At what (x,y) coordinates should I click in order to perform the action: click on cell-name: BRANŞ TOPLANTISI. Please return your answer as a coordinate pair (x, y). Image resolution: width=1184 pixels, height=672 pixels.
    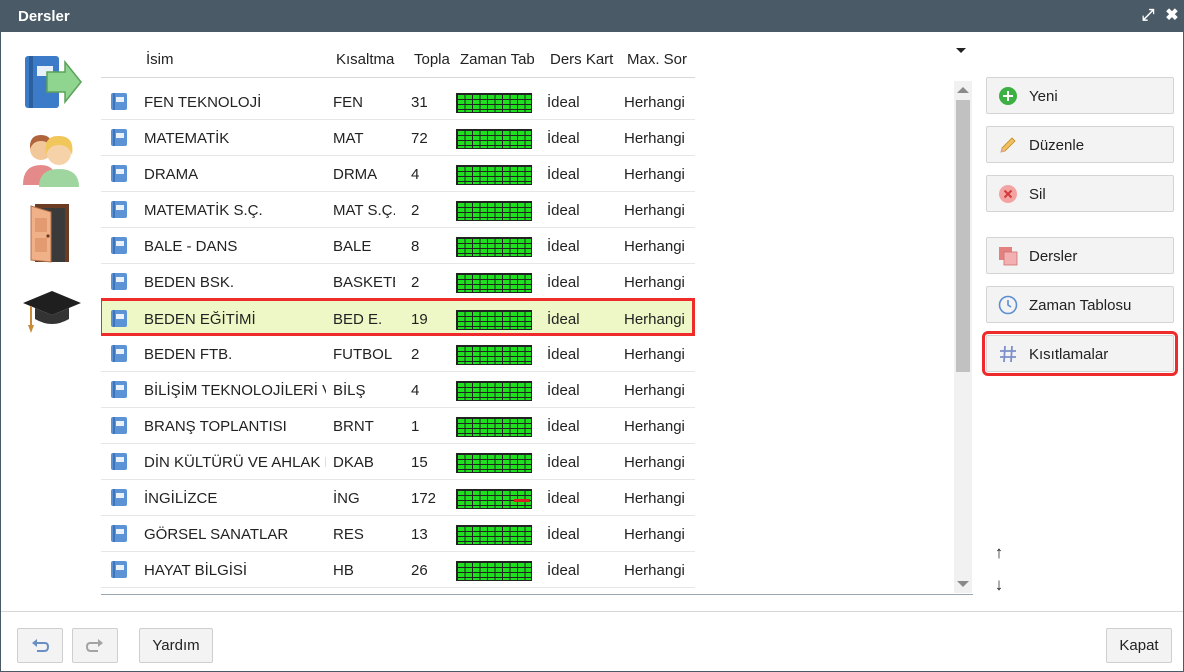
    Looking at the image, I should click on (215, 426).